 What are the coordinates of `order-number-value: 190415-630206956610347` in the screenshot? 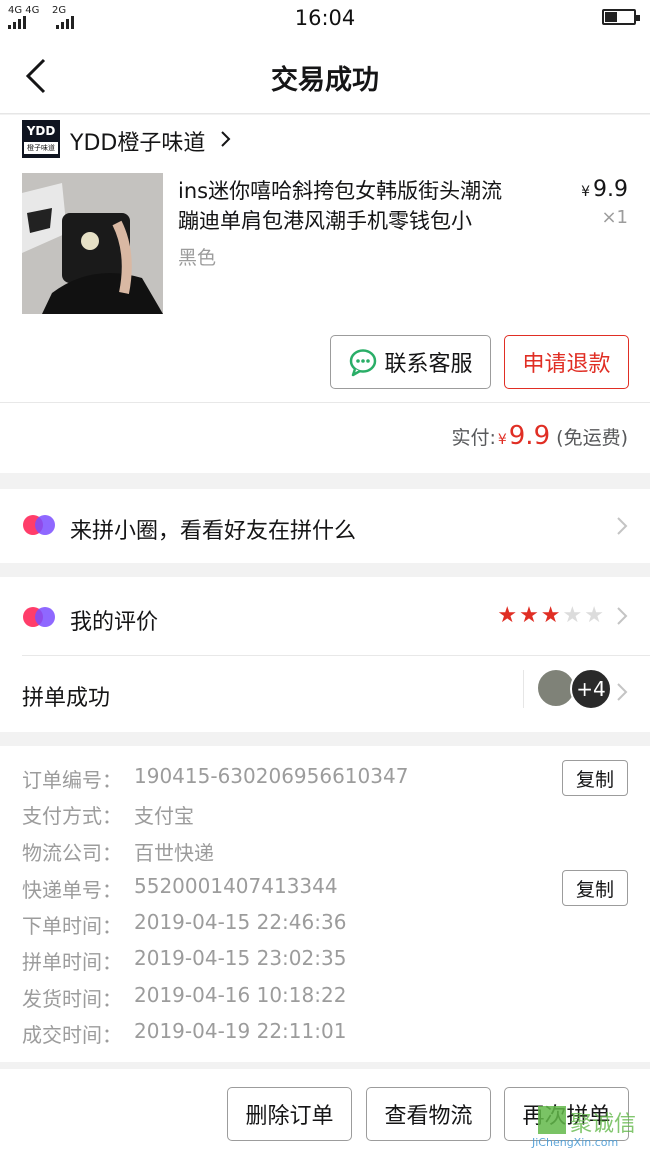 It's located at (271, 776).